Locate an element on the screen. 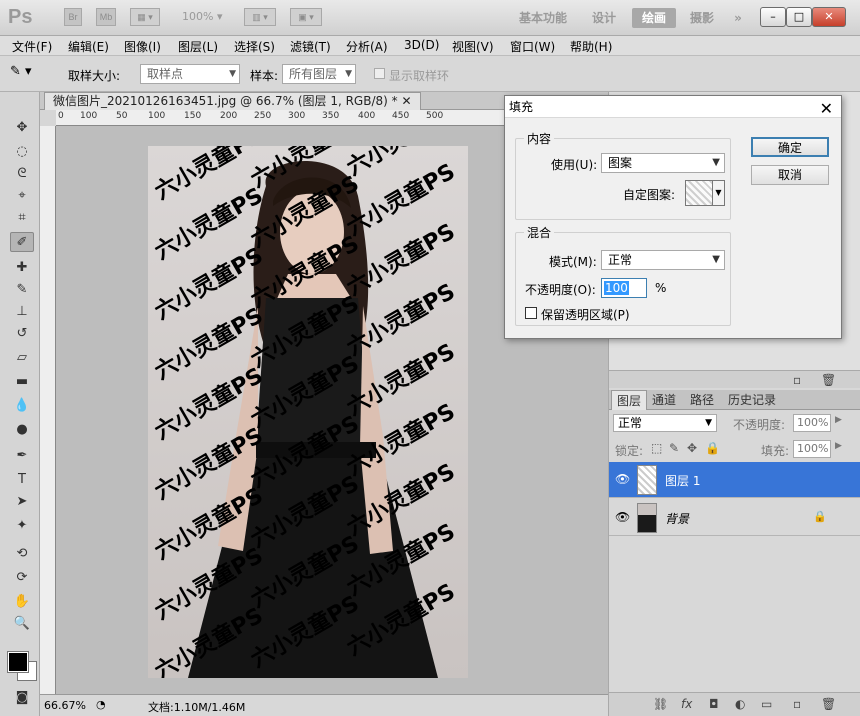 The image size is (860, 716). 3d-rotate-tool-icon: ⟲ is located at coordinates (22, 554).